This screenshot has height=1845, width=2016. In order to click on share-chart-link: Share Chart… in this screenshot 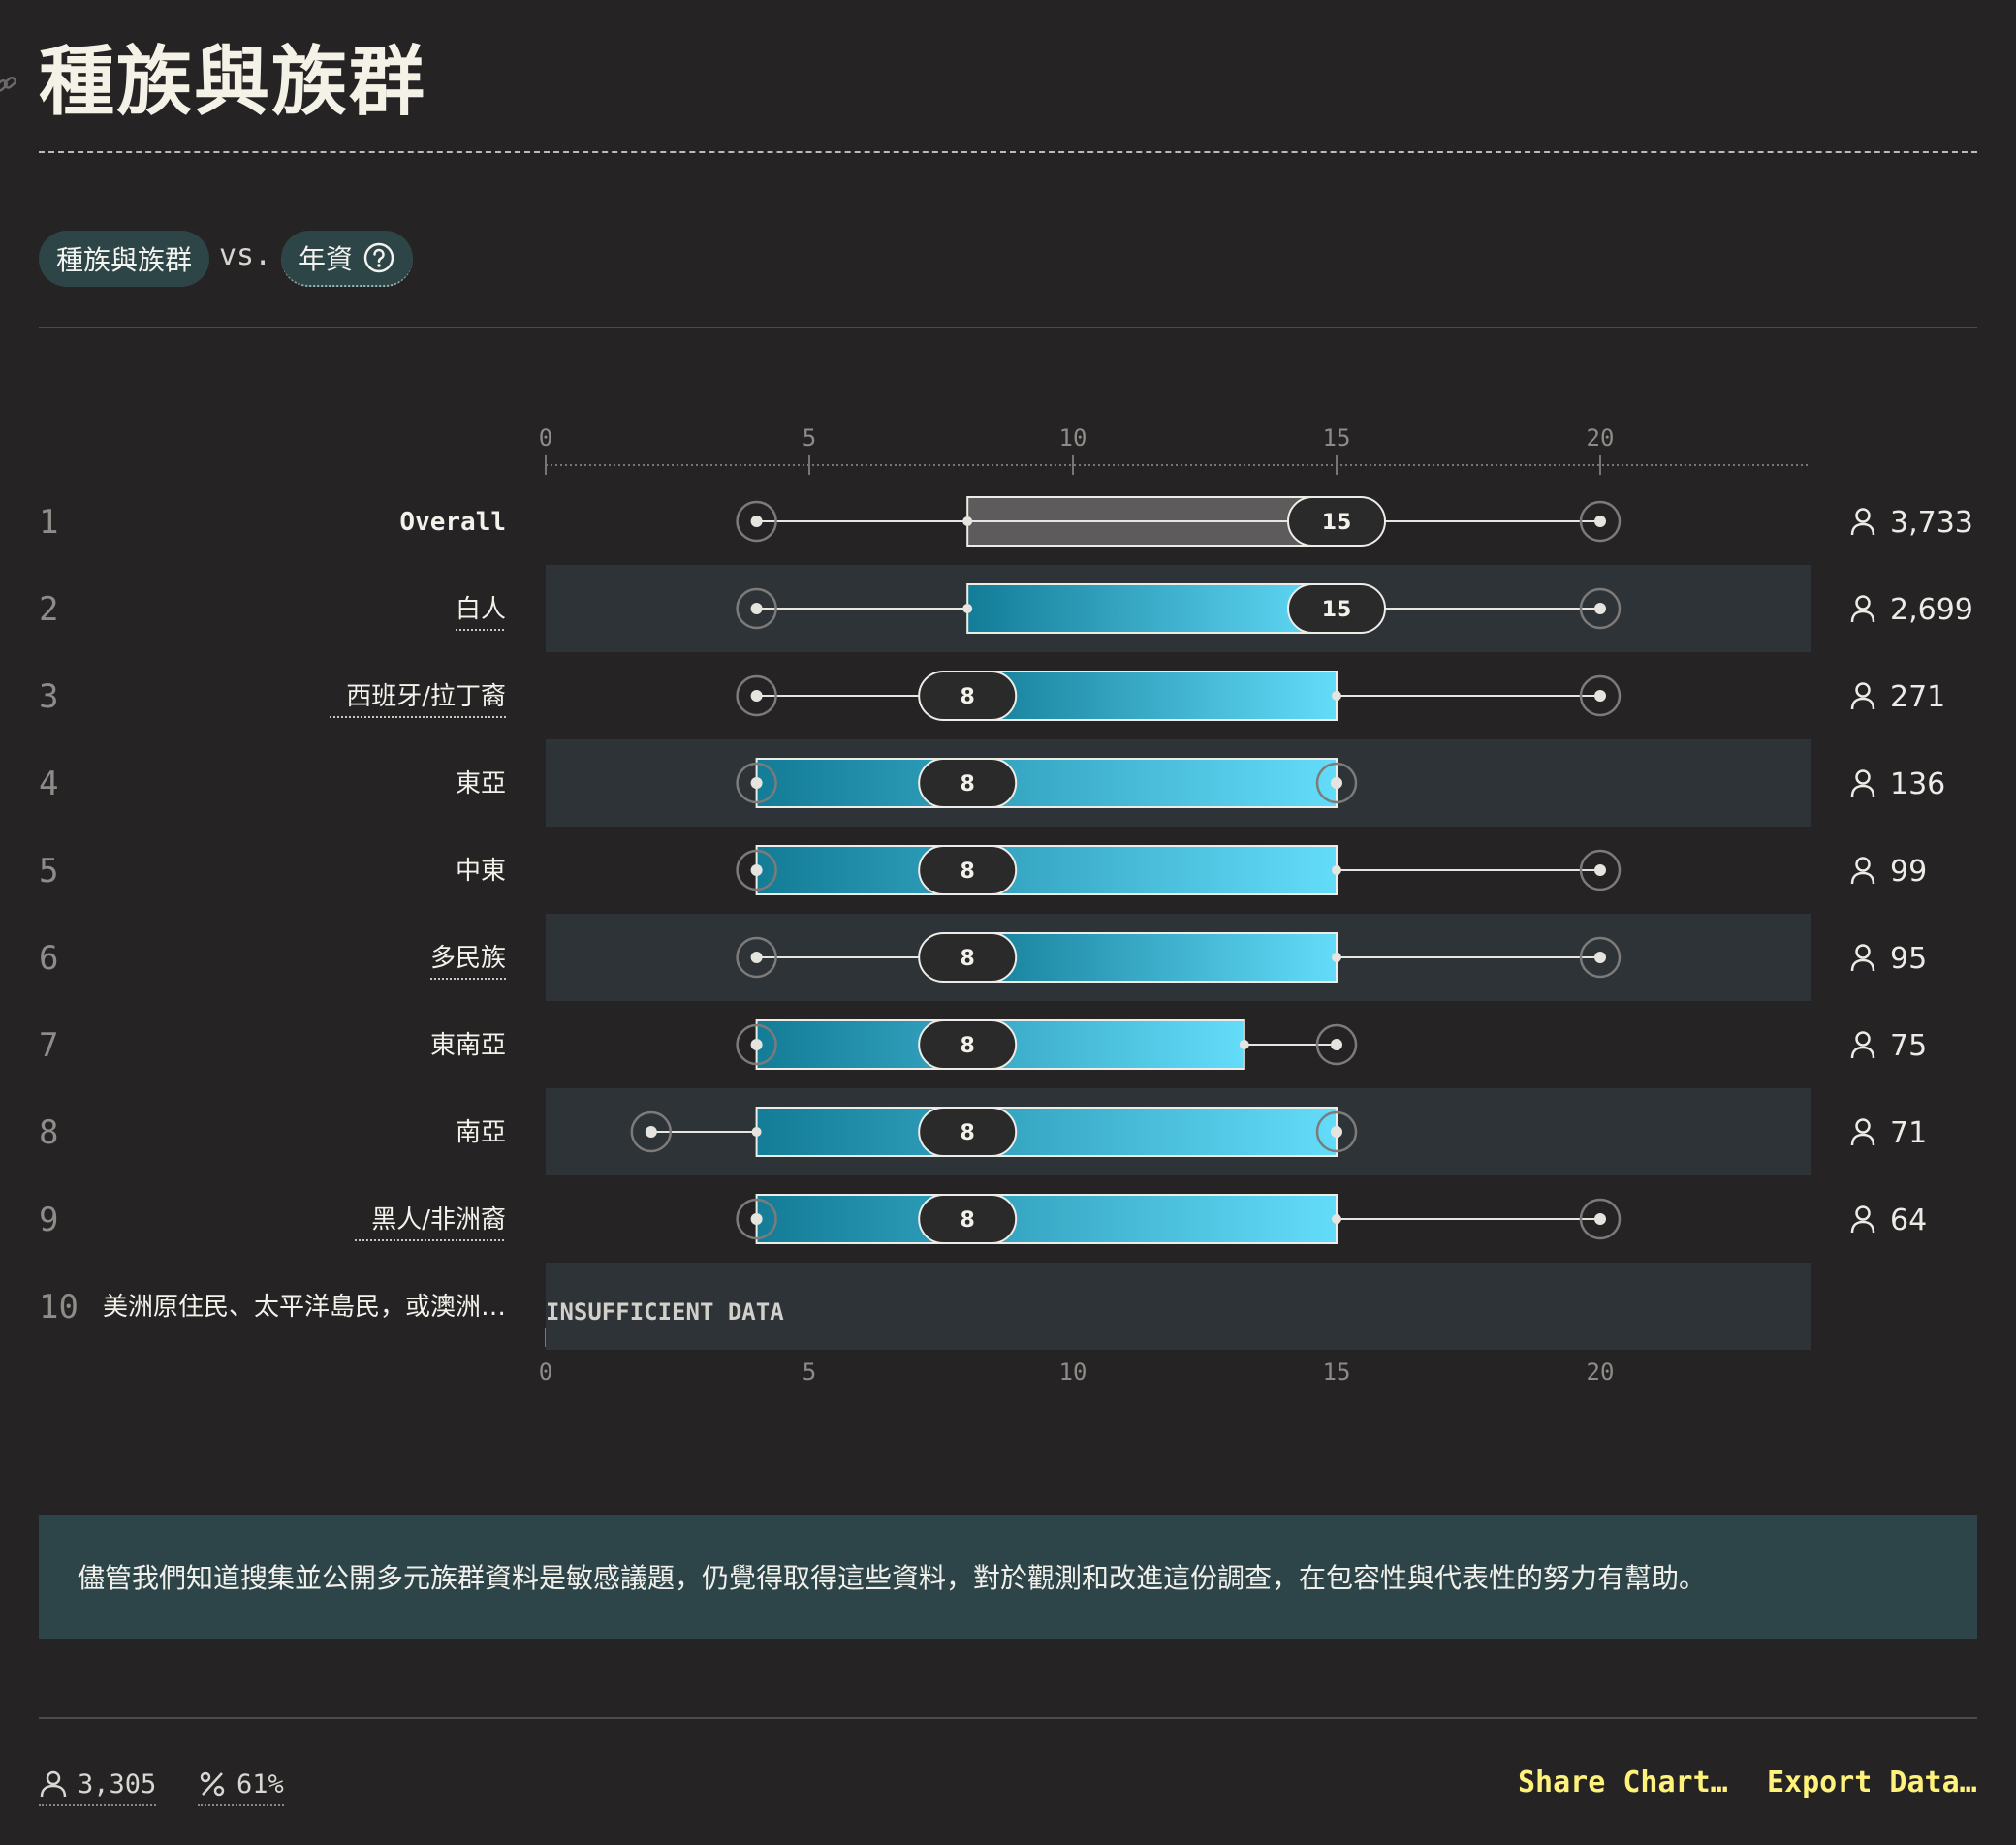, I will do `click(1623, 1782)`.